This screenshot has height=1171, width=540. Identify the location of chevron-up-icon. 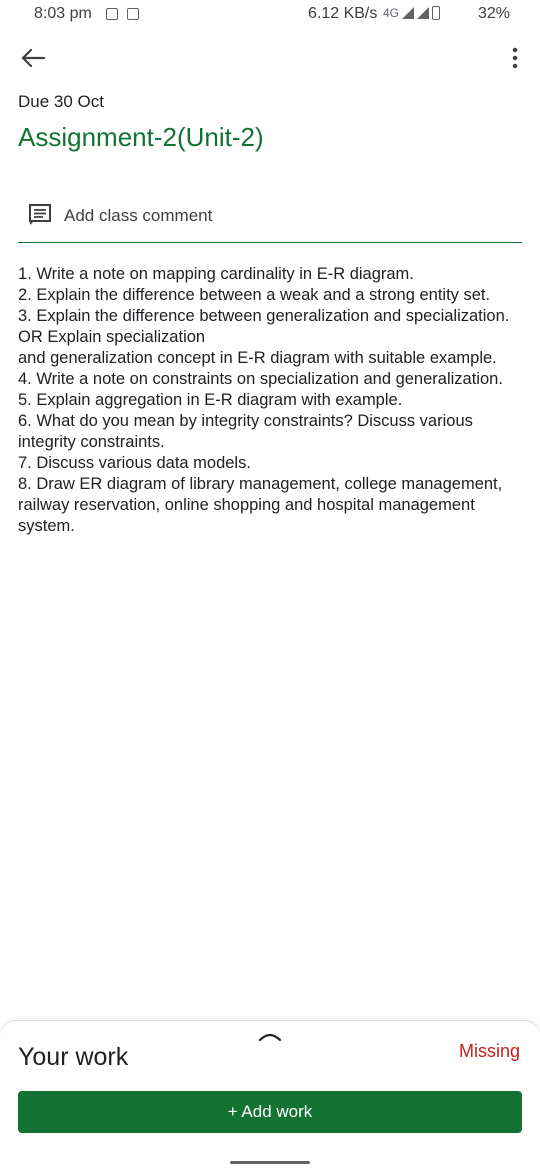
(270, 1036).